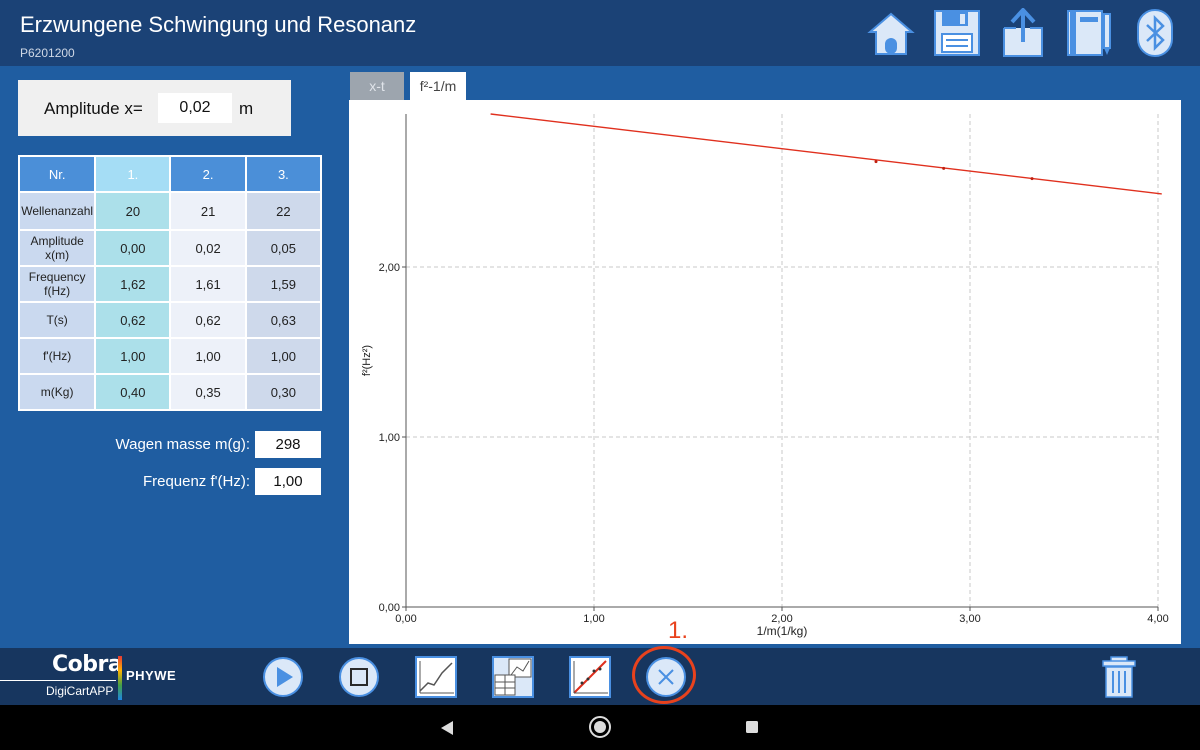 The width and height of the screenshot is (1200, 750). Describe the element at coordinates (1119, 677) in the screenshot. I see `delete-button` at that location.